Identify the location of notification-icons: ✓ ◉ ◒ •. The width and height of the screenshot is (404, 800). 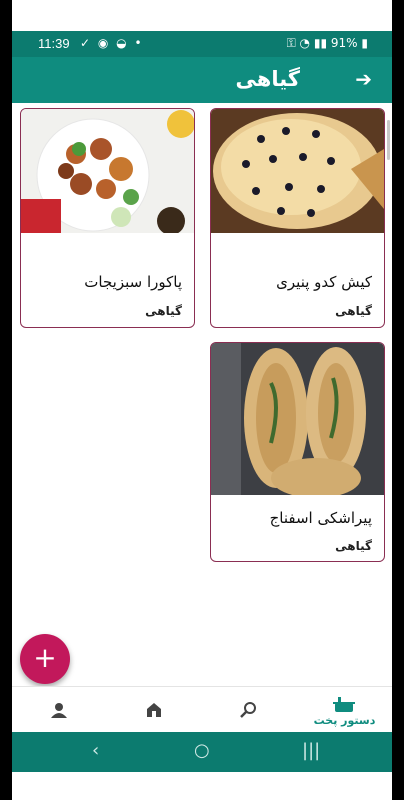
(112, 43).